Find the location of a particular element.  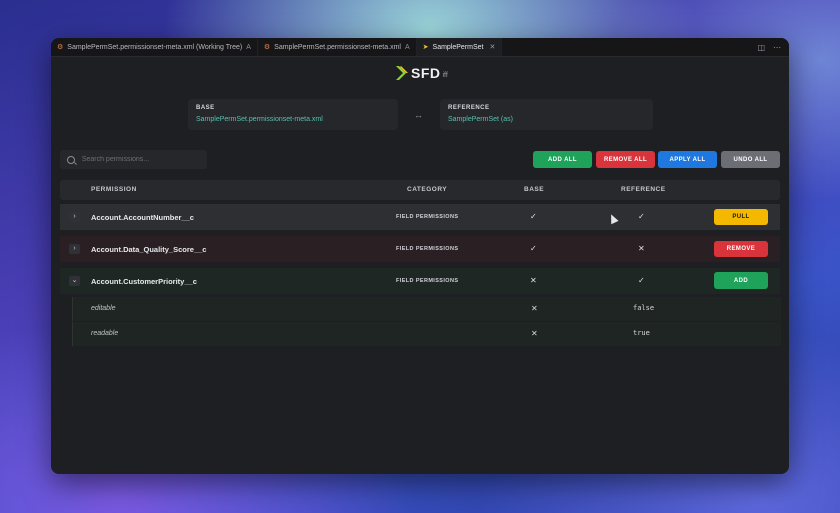

base-value: ✕ is located at coordinates (533, 280).